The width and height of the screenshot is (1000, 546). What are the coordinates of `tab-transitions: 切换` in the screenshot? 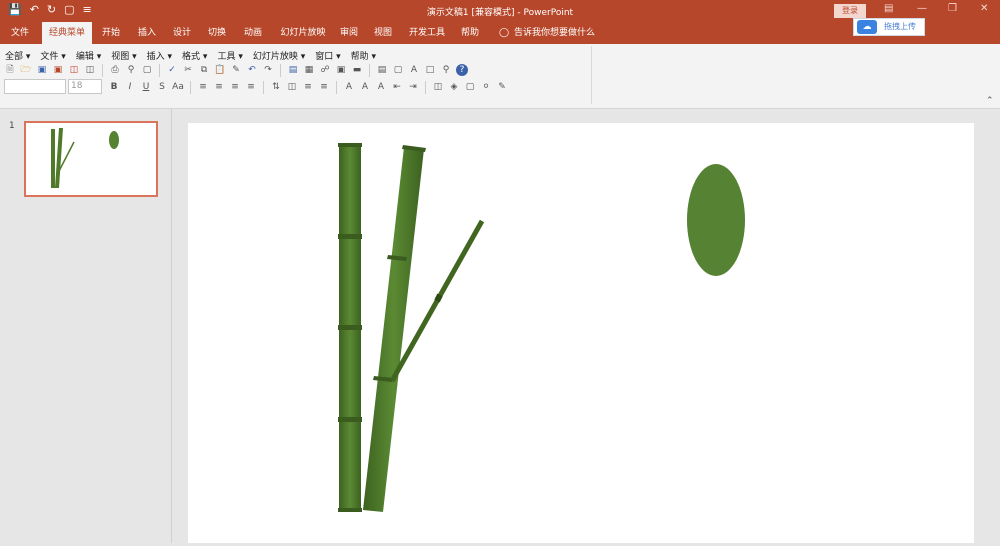 It's located at (217, 33).